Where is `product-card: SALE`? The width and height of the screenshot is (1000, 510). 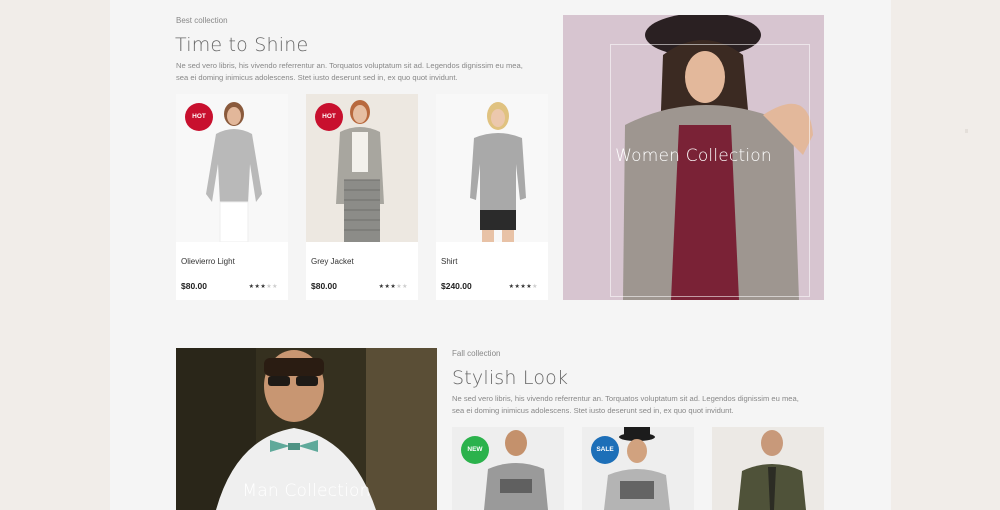 product-card: SALE is located at coordinates (638, 468).